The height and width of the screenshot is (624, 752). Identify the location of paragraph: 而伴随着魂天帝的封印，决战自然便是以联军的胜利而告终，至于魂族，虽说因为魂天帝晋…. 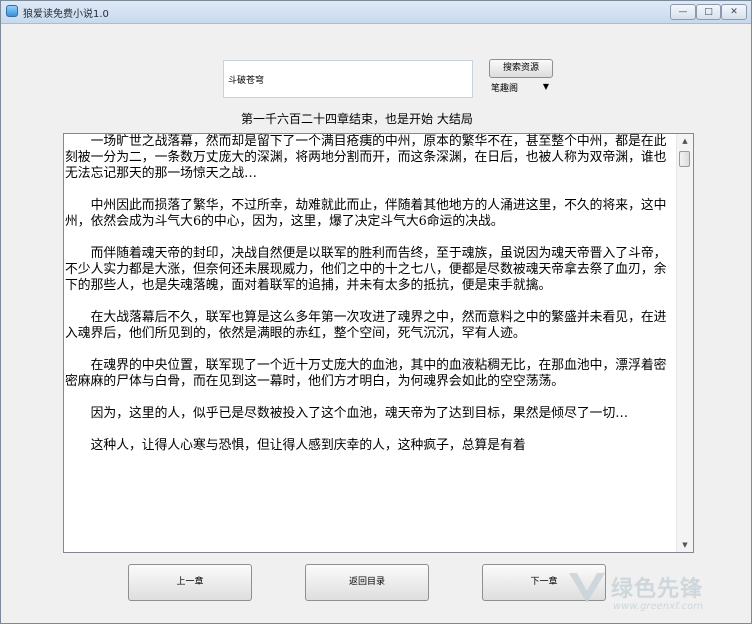
(366, 269).